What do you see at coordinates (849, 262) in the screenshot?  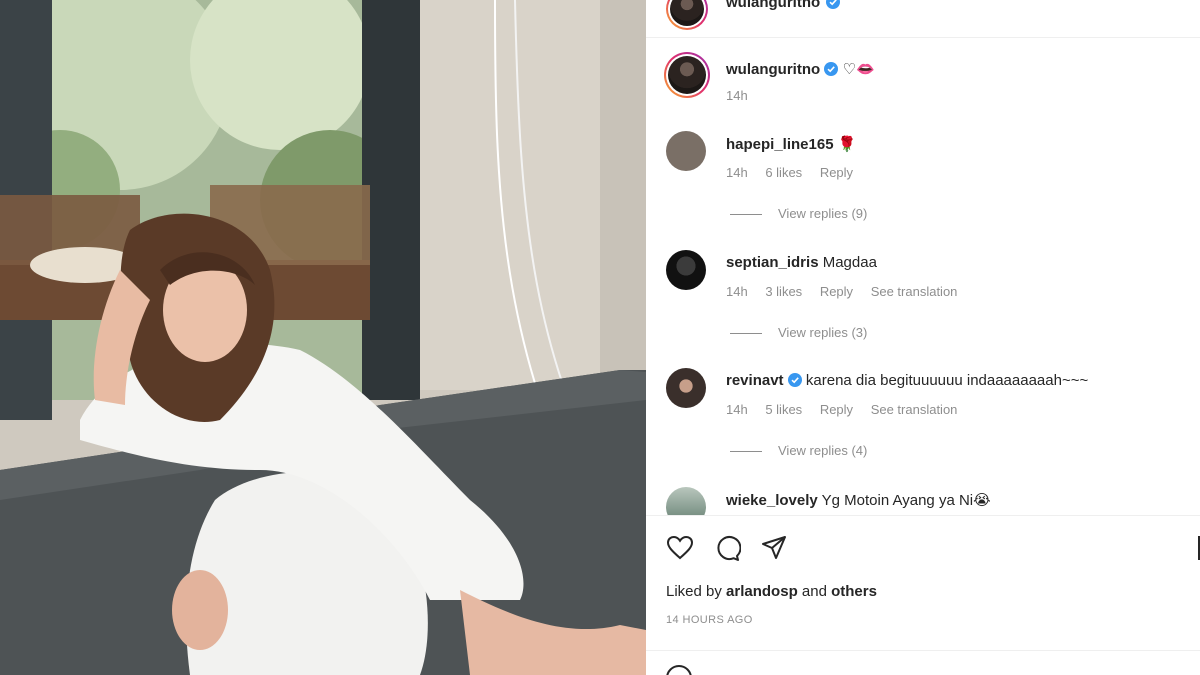 I see `comment-text: Magdaa` at bounding box center [849, 262].